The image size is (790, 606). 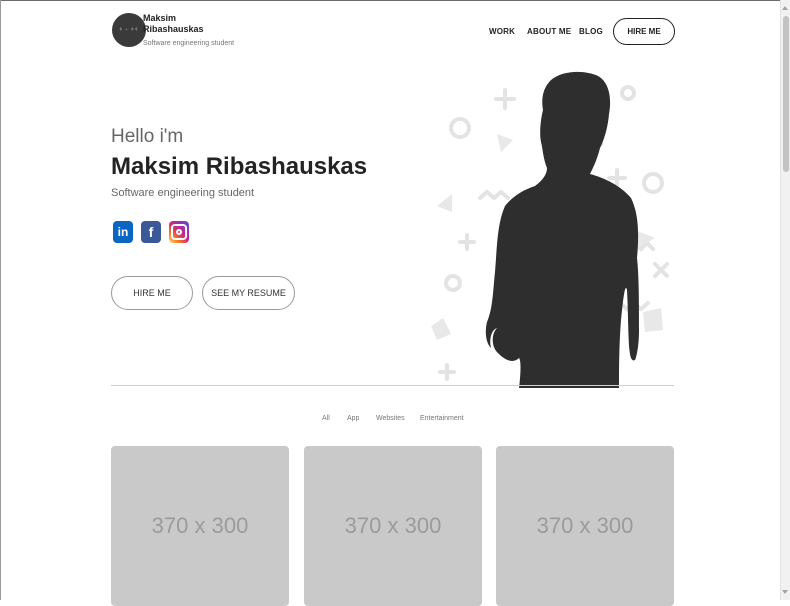 I want to click on scroll-down-arrow-icon, so click(x=785, y=592).